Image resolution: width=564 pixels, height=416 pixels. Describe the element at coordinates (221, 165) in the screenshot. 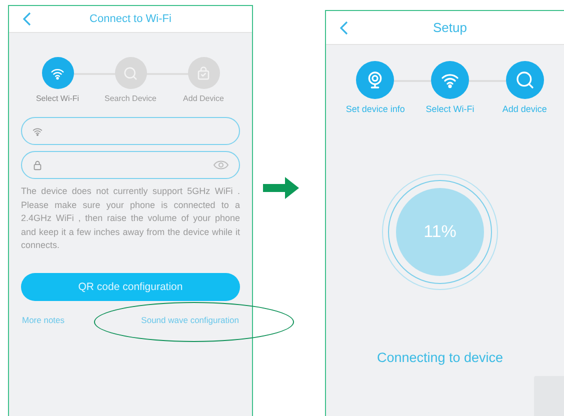

I see `eye-icon` at that location.